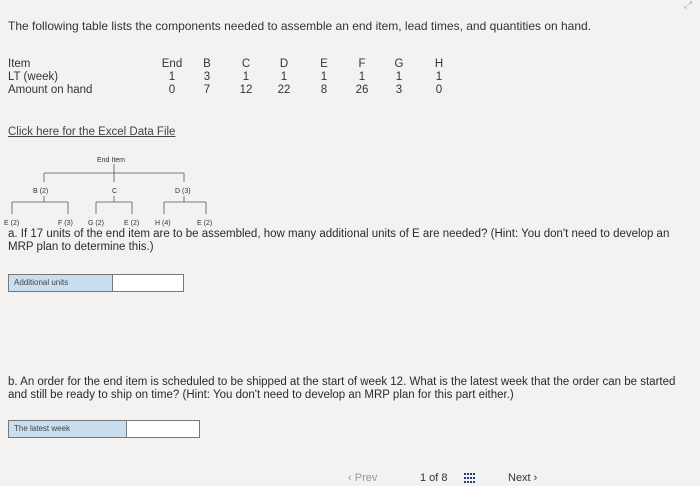  I want to click on table-cell: 12, so click(246, 90).